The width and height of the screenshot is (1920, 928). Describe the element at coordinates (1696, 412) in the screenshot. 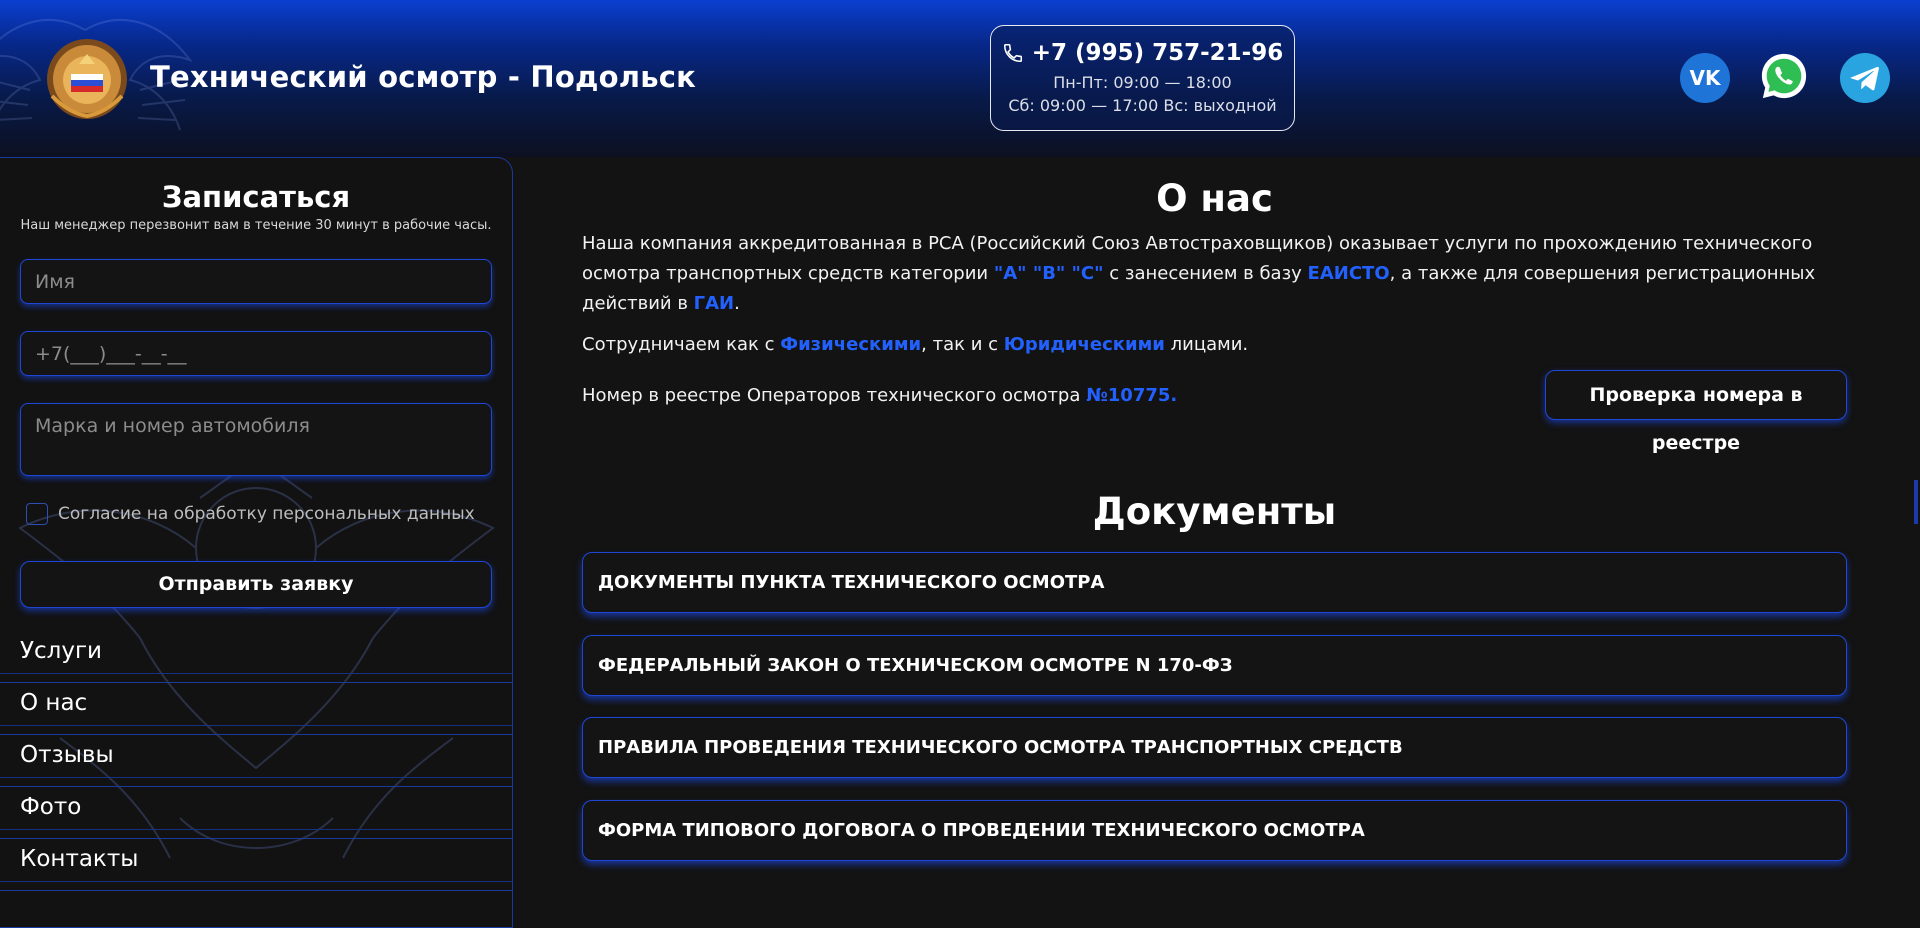

I see `verify-registry-button: Проверка номера в реестре` at that location.